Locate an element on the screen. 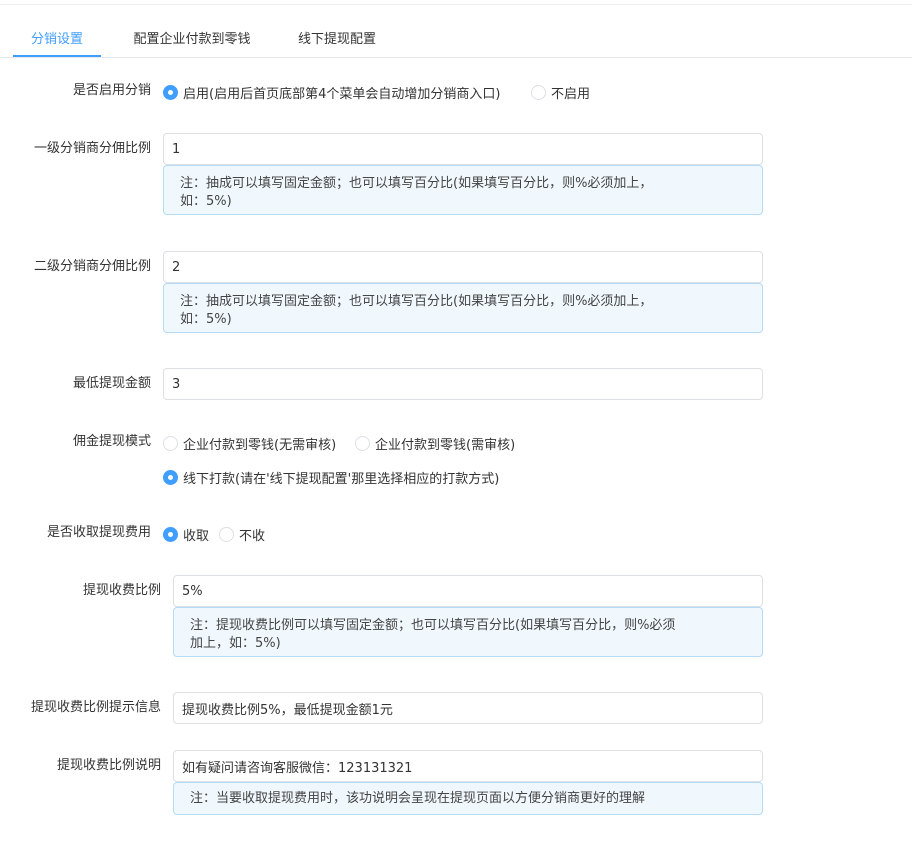 This screenshot has height=841, width=912. level2-note-line2: 如：5%) is located at coordinates (206, 319).